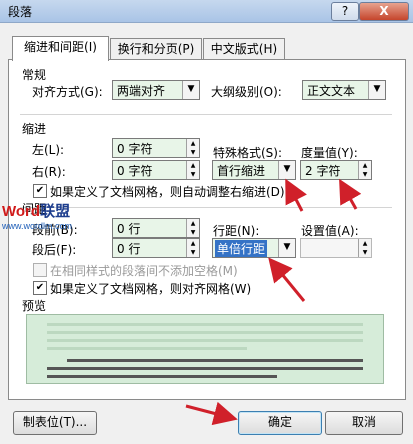 This screenshot has width=413, height=444. What do you see at coordinates (329, 153) in the screenshot?
I see `amount-label: 度量值(Y):` at bounding box center [329, 153].